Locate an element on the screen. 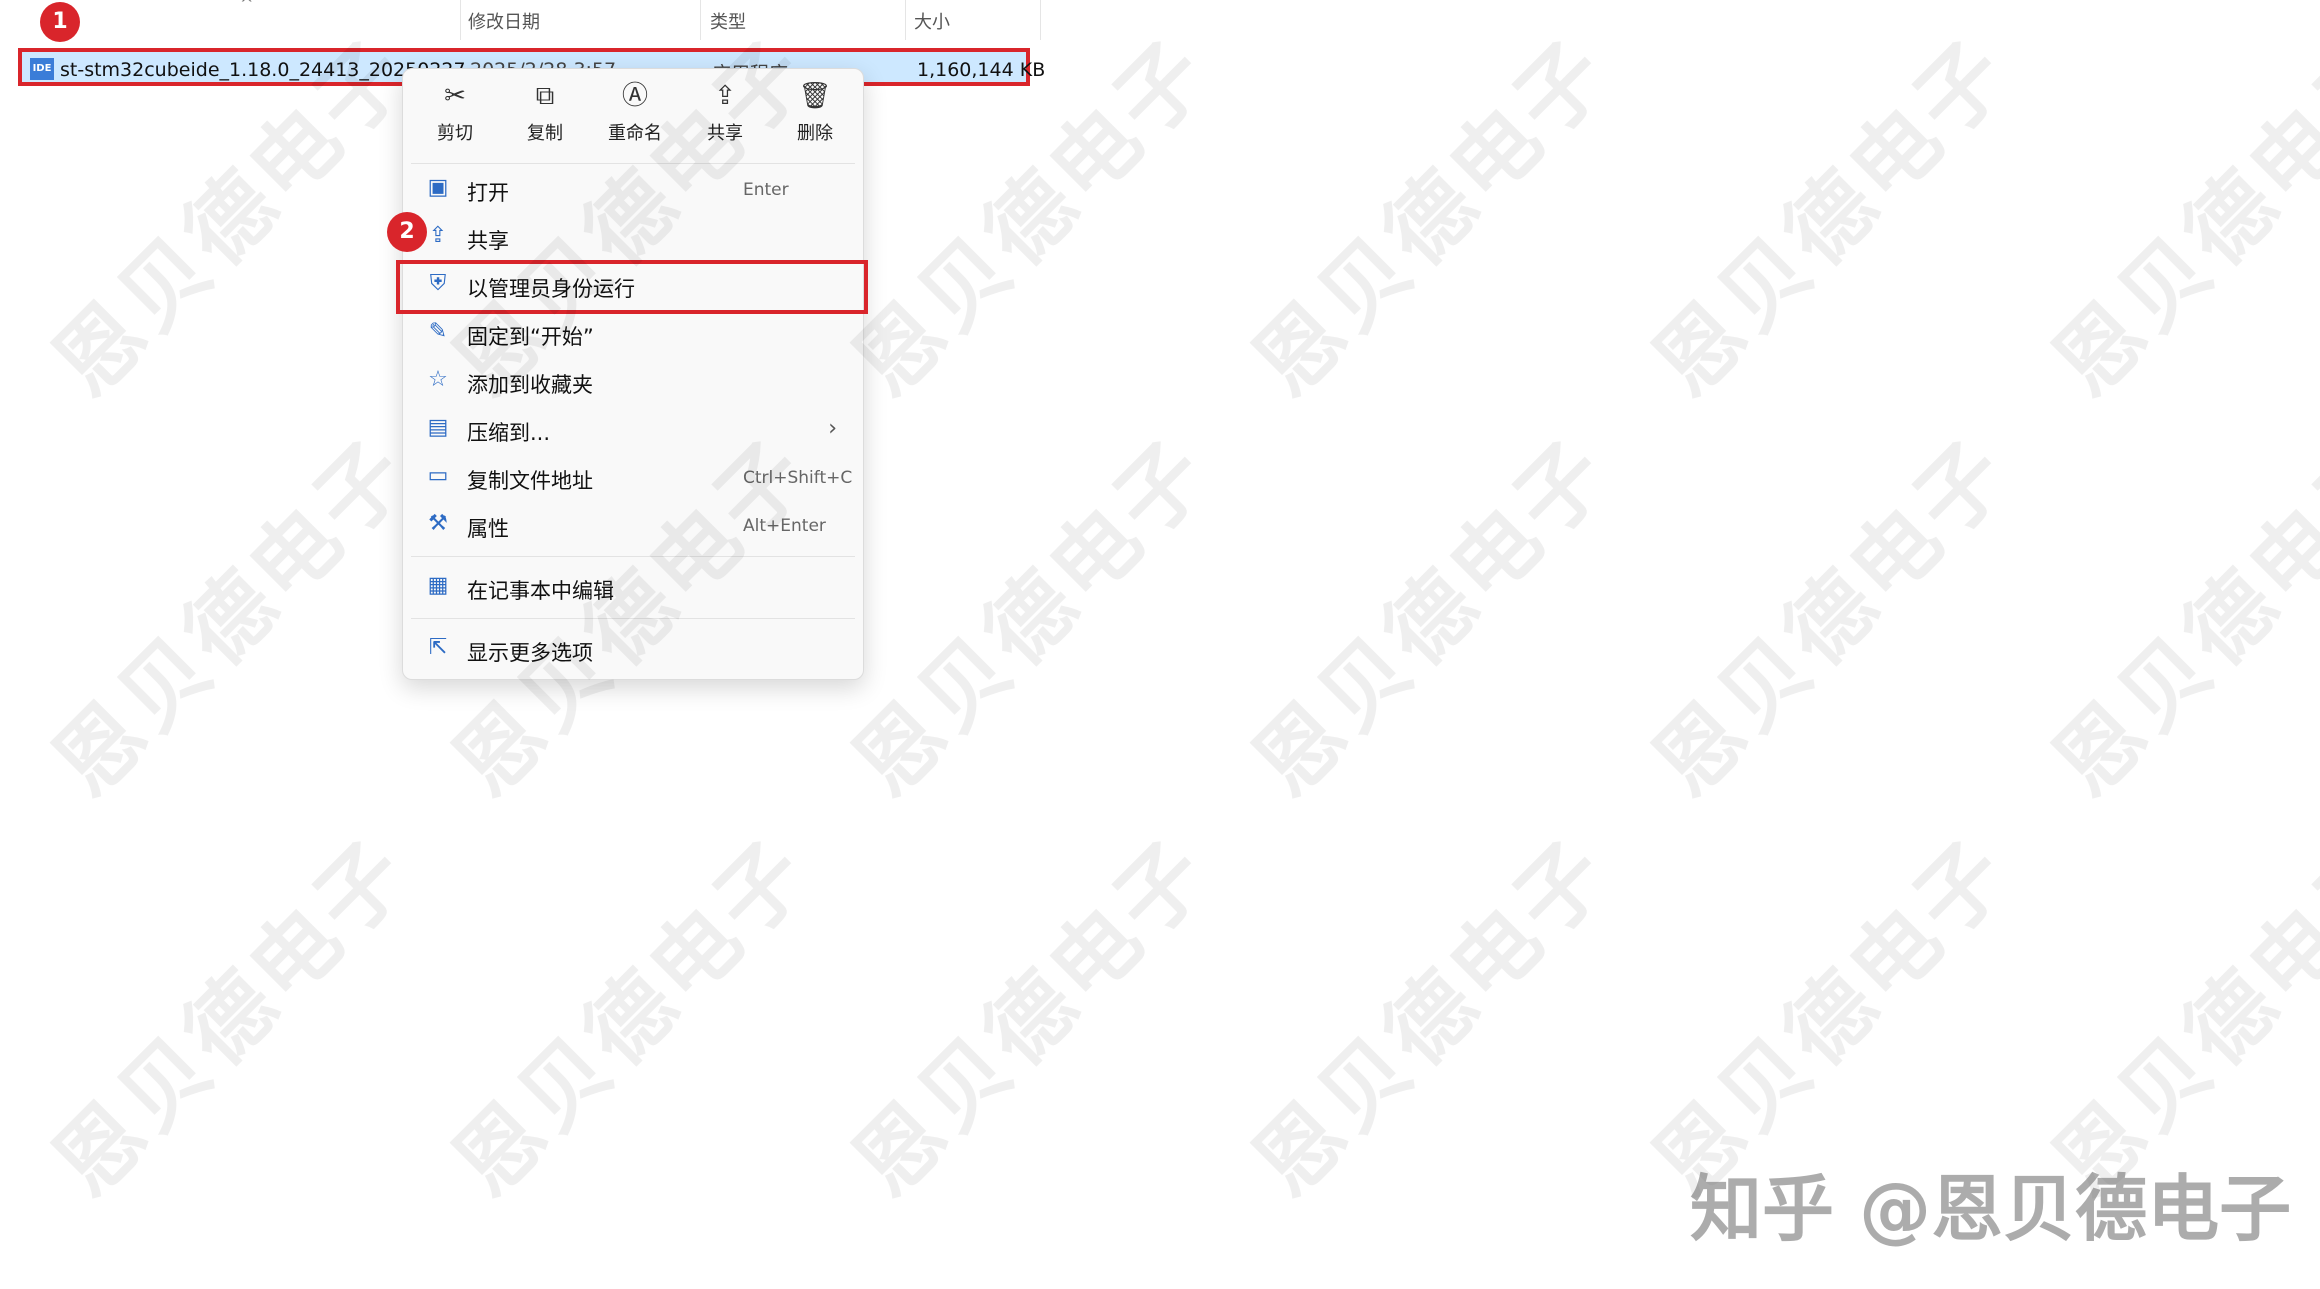 Image resolution: width=2320 pixels, height=1289 pixels. column-type: 类型 is located at coordinates (728, 21).